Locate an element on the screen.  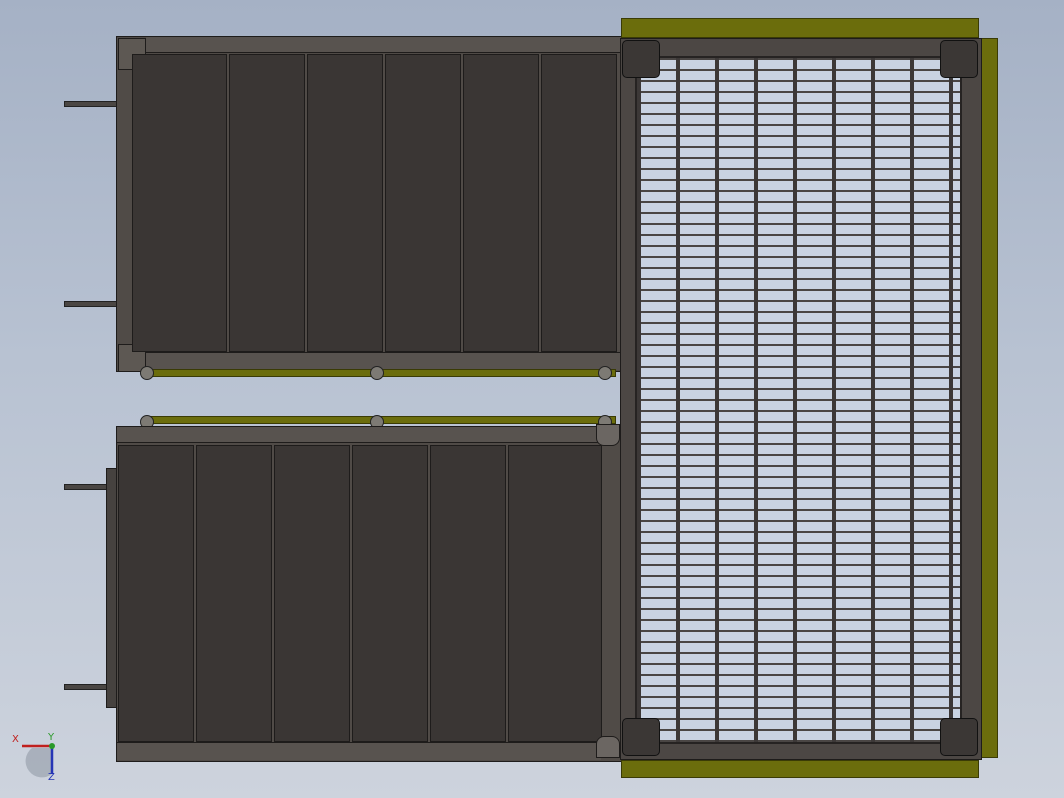
grating-corner-bottom-left is located at coordinates (641, 737).